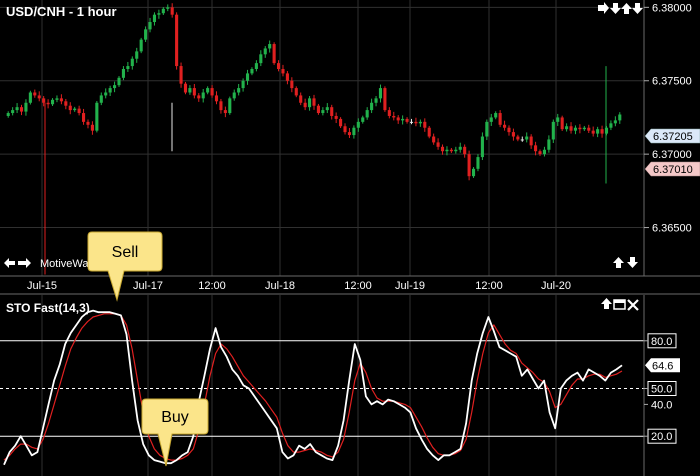 The width and height of the screenshot is (700, 476). What do you see at coordinates (125, 252) in the screenshot?
I see `sell-callout-label: Sell` at bounding box center [125, 252].